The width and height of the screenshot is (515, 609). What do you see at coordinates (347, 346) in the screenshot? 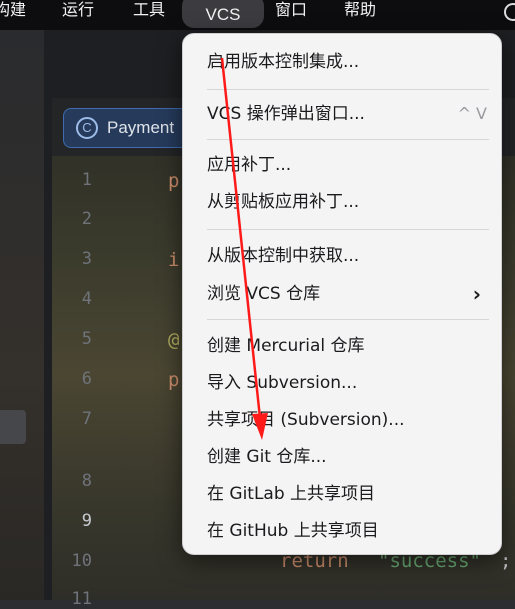
I see `menu-item-create-mercurial: 创建 Mercurial 仓库` at bounding box center [347, 346].